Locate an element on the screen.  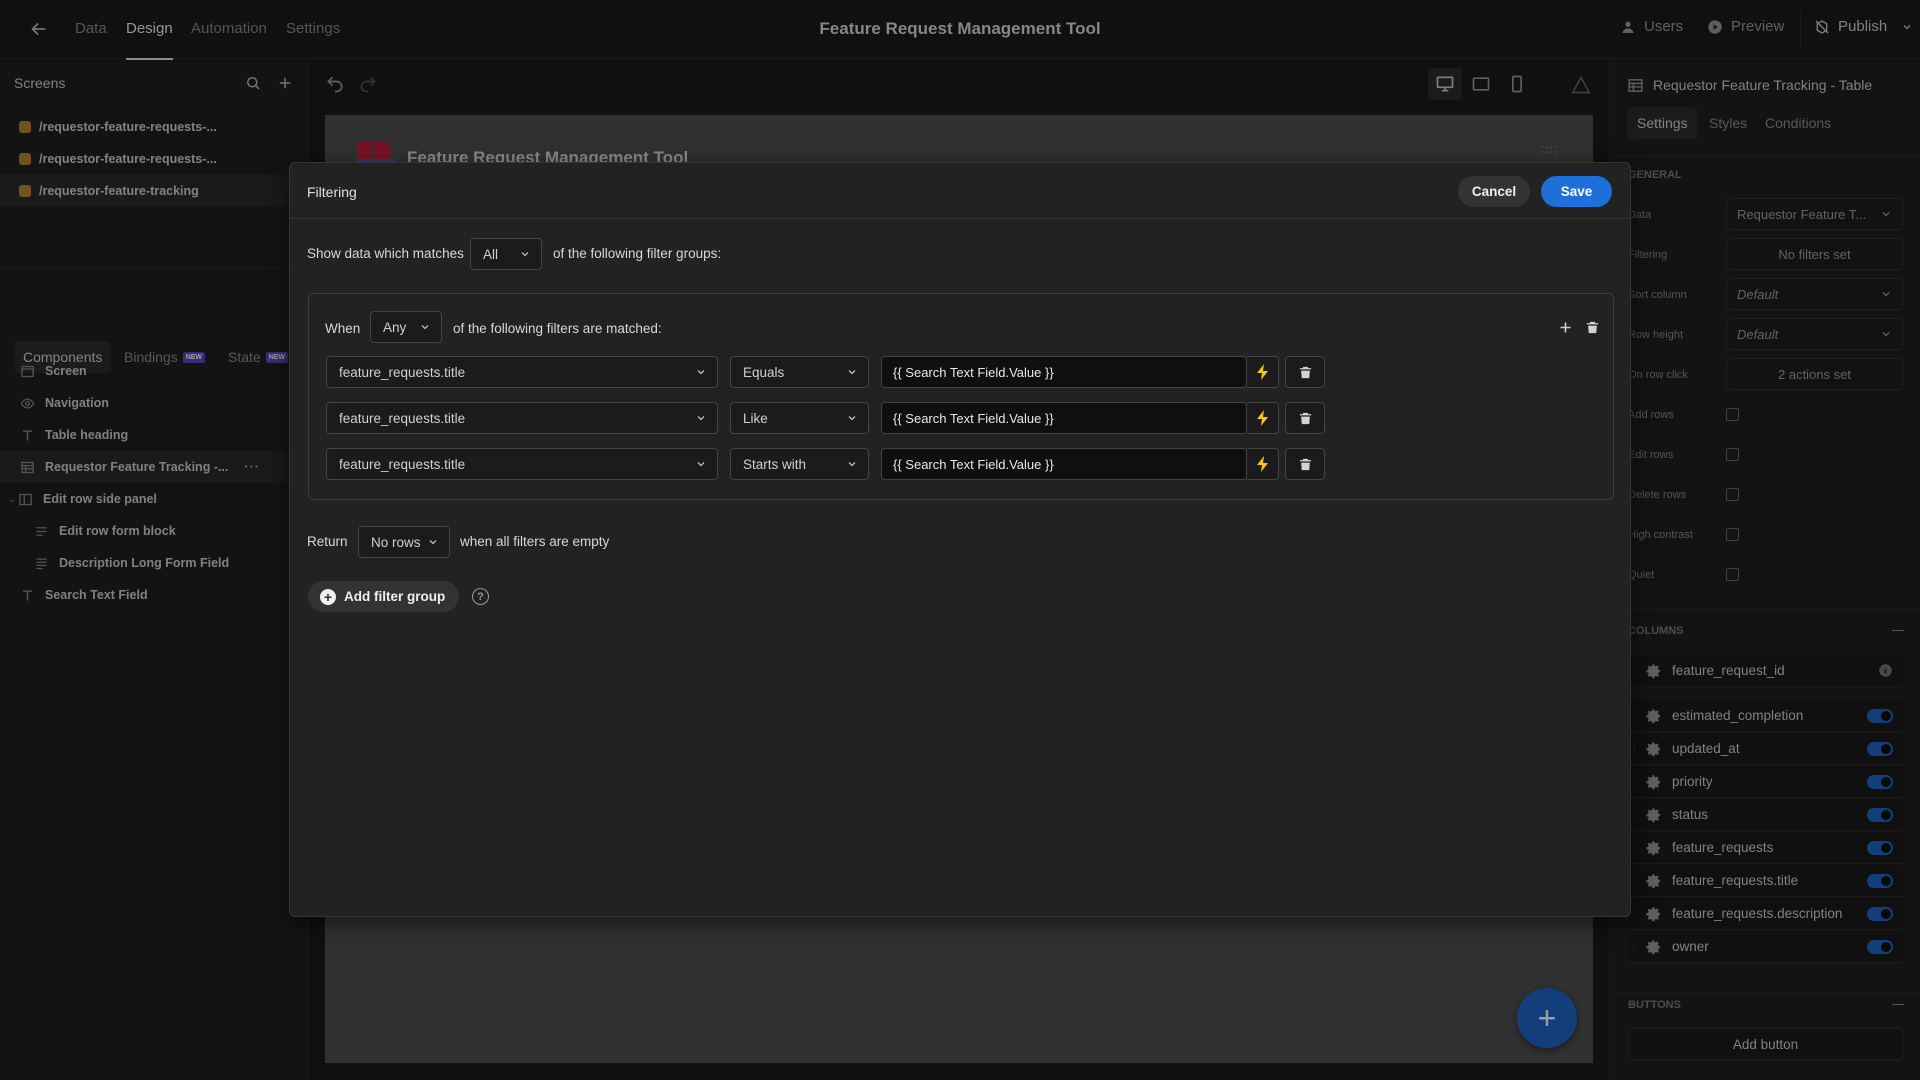
add-filter-group-label: Add filter group is located at coordinates (395, 596).